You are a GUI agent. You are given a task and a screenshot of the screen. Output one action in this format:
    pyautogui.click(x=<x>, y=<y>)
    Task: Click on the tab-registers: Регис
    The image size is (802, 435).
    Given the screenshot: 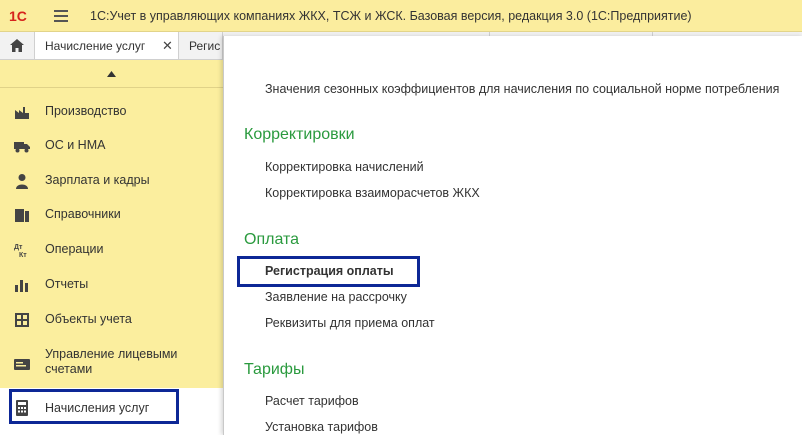 What is the action you would take?
    pyautogui.click(x=201, y=45)
    